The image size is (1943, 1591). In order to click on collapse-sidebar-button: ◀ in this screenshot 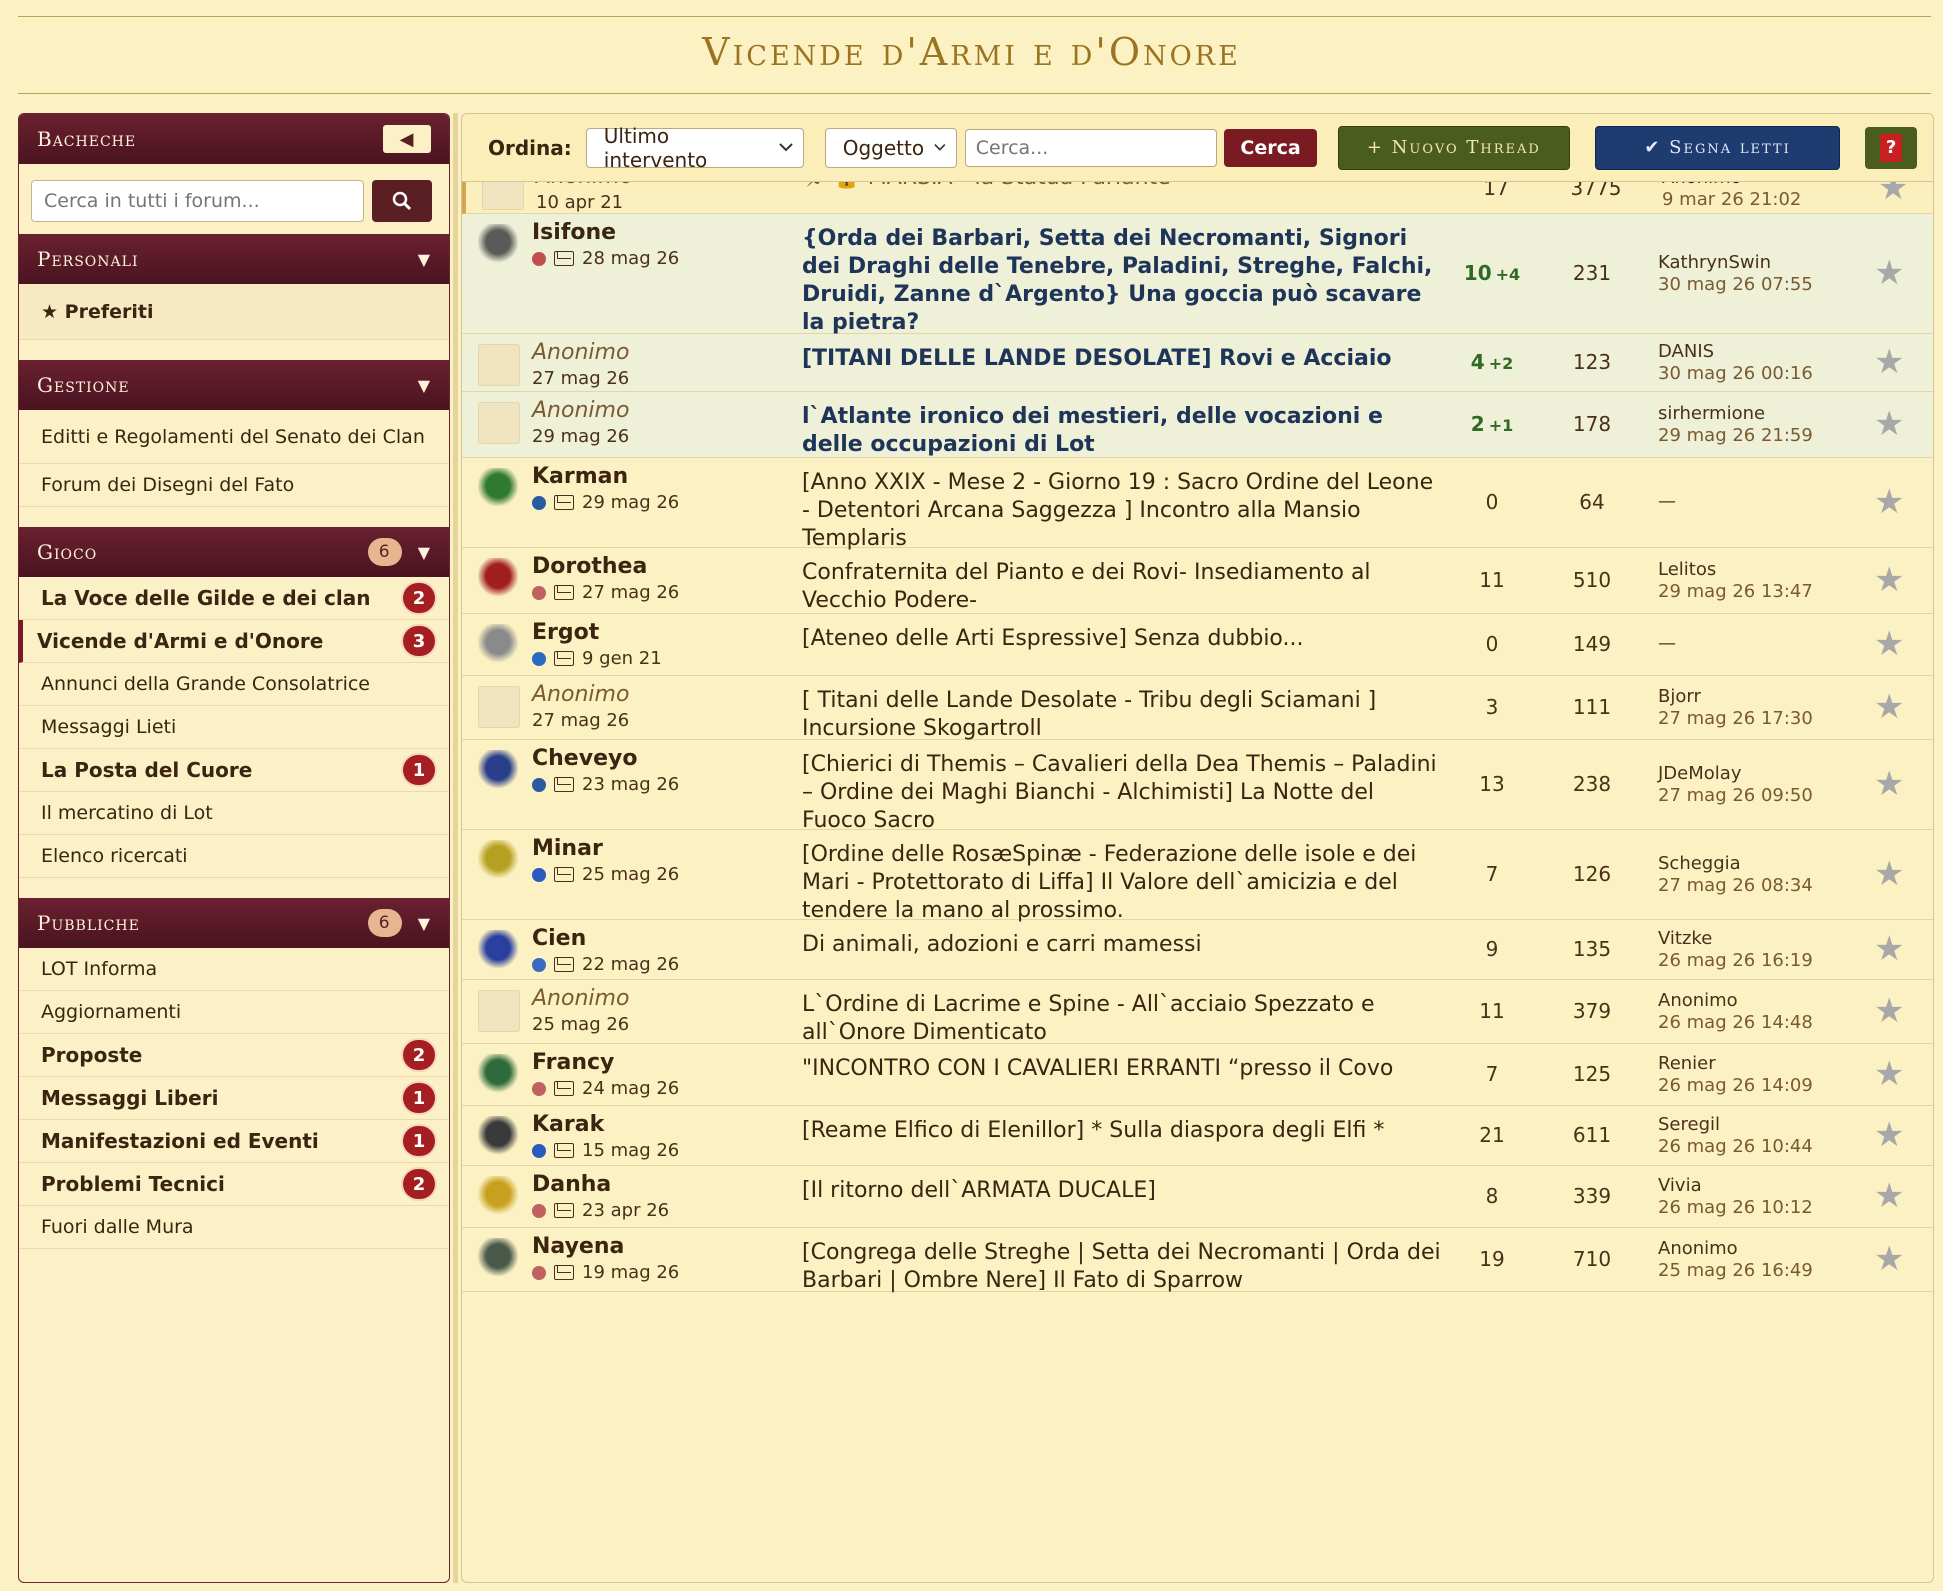, I will do `click(407, 139)`.